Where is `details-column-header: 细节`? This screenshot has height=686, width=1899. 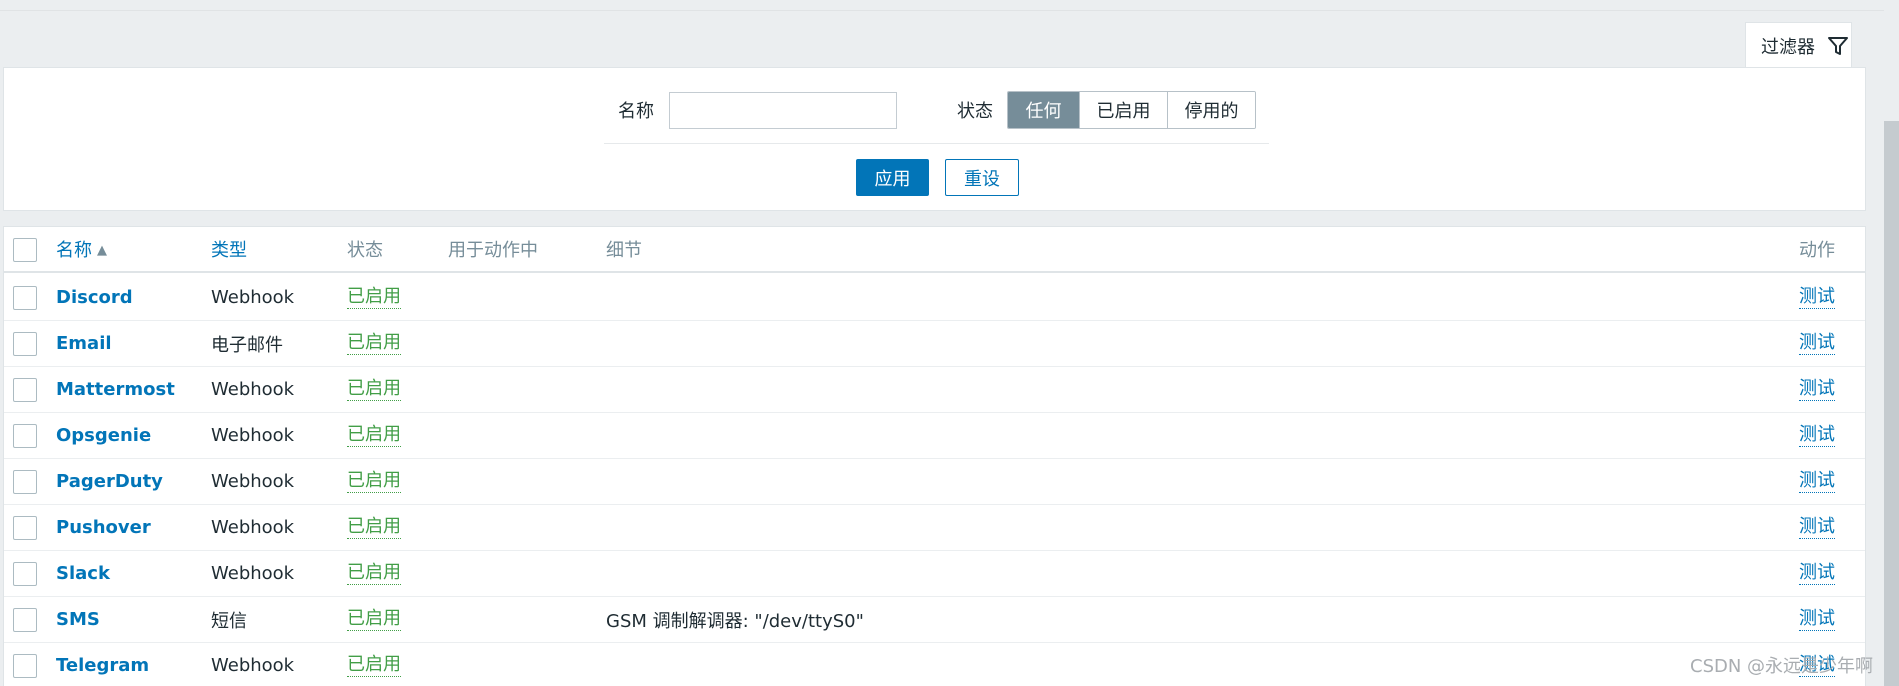 details-column-header: 细节 is located at coordinates (624, 249).